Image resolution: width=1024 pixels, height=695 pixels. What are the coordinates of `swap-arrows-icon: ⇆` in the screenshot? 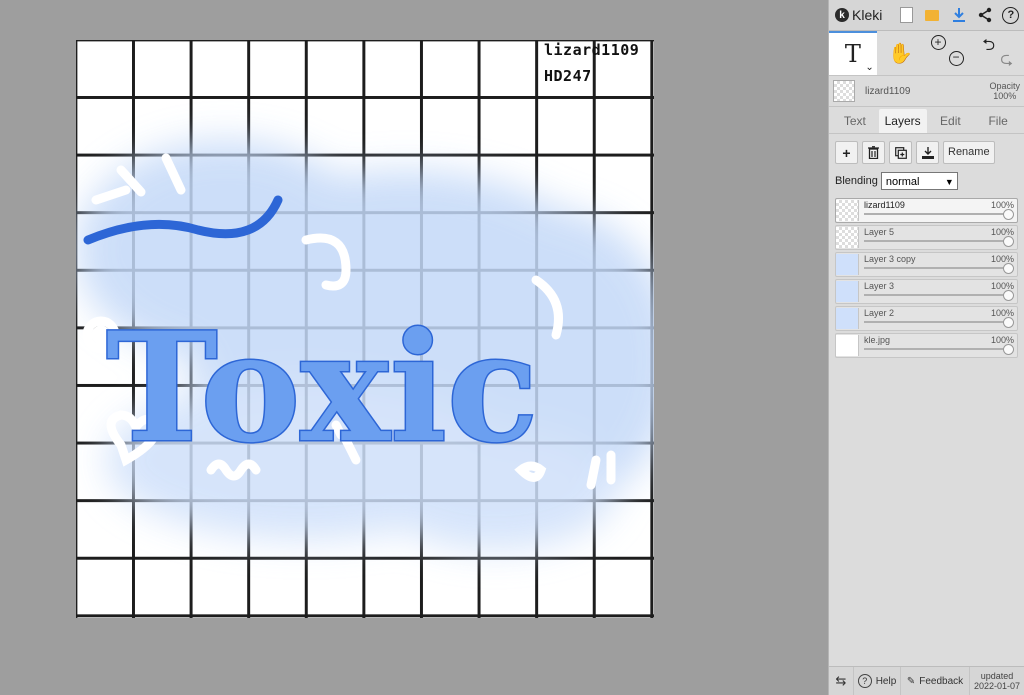 It's located at (841, 680).